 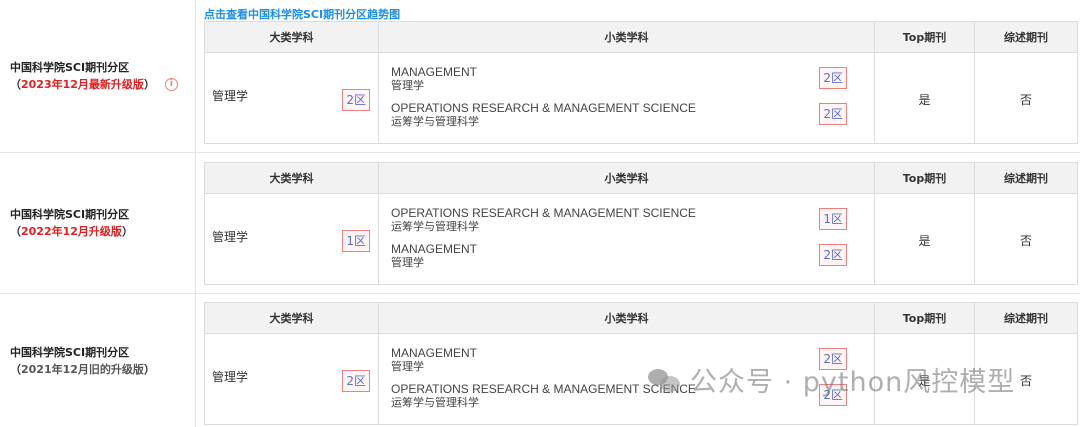 What do you see at coordinates (171, 84) in the screenshot?
I see `info-icon: i` at bounding box center [171, 84].